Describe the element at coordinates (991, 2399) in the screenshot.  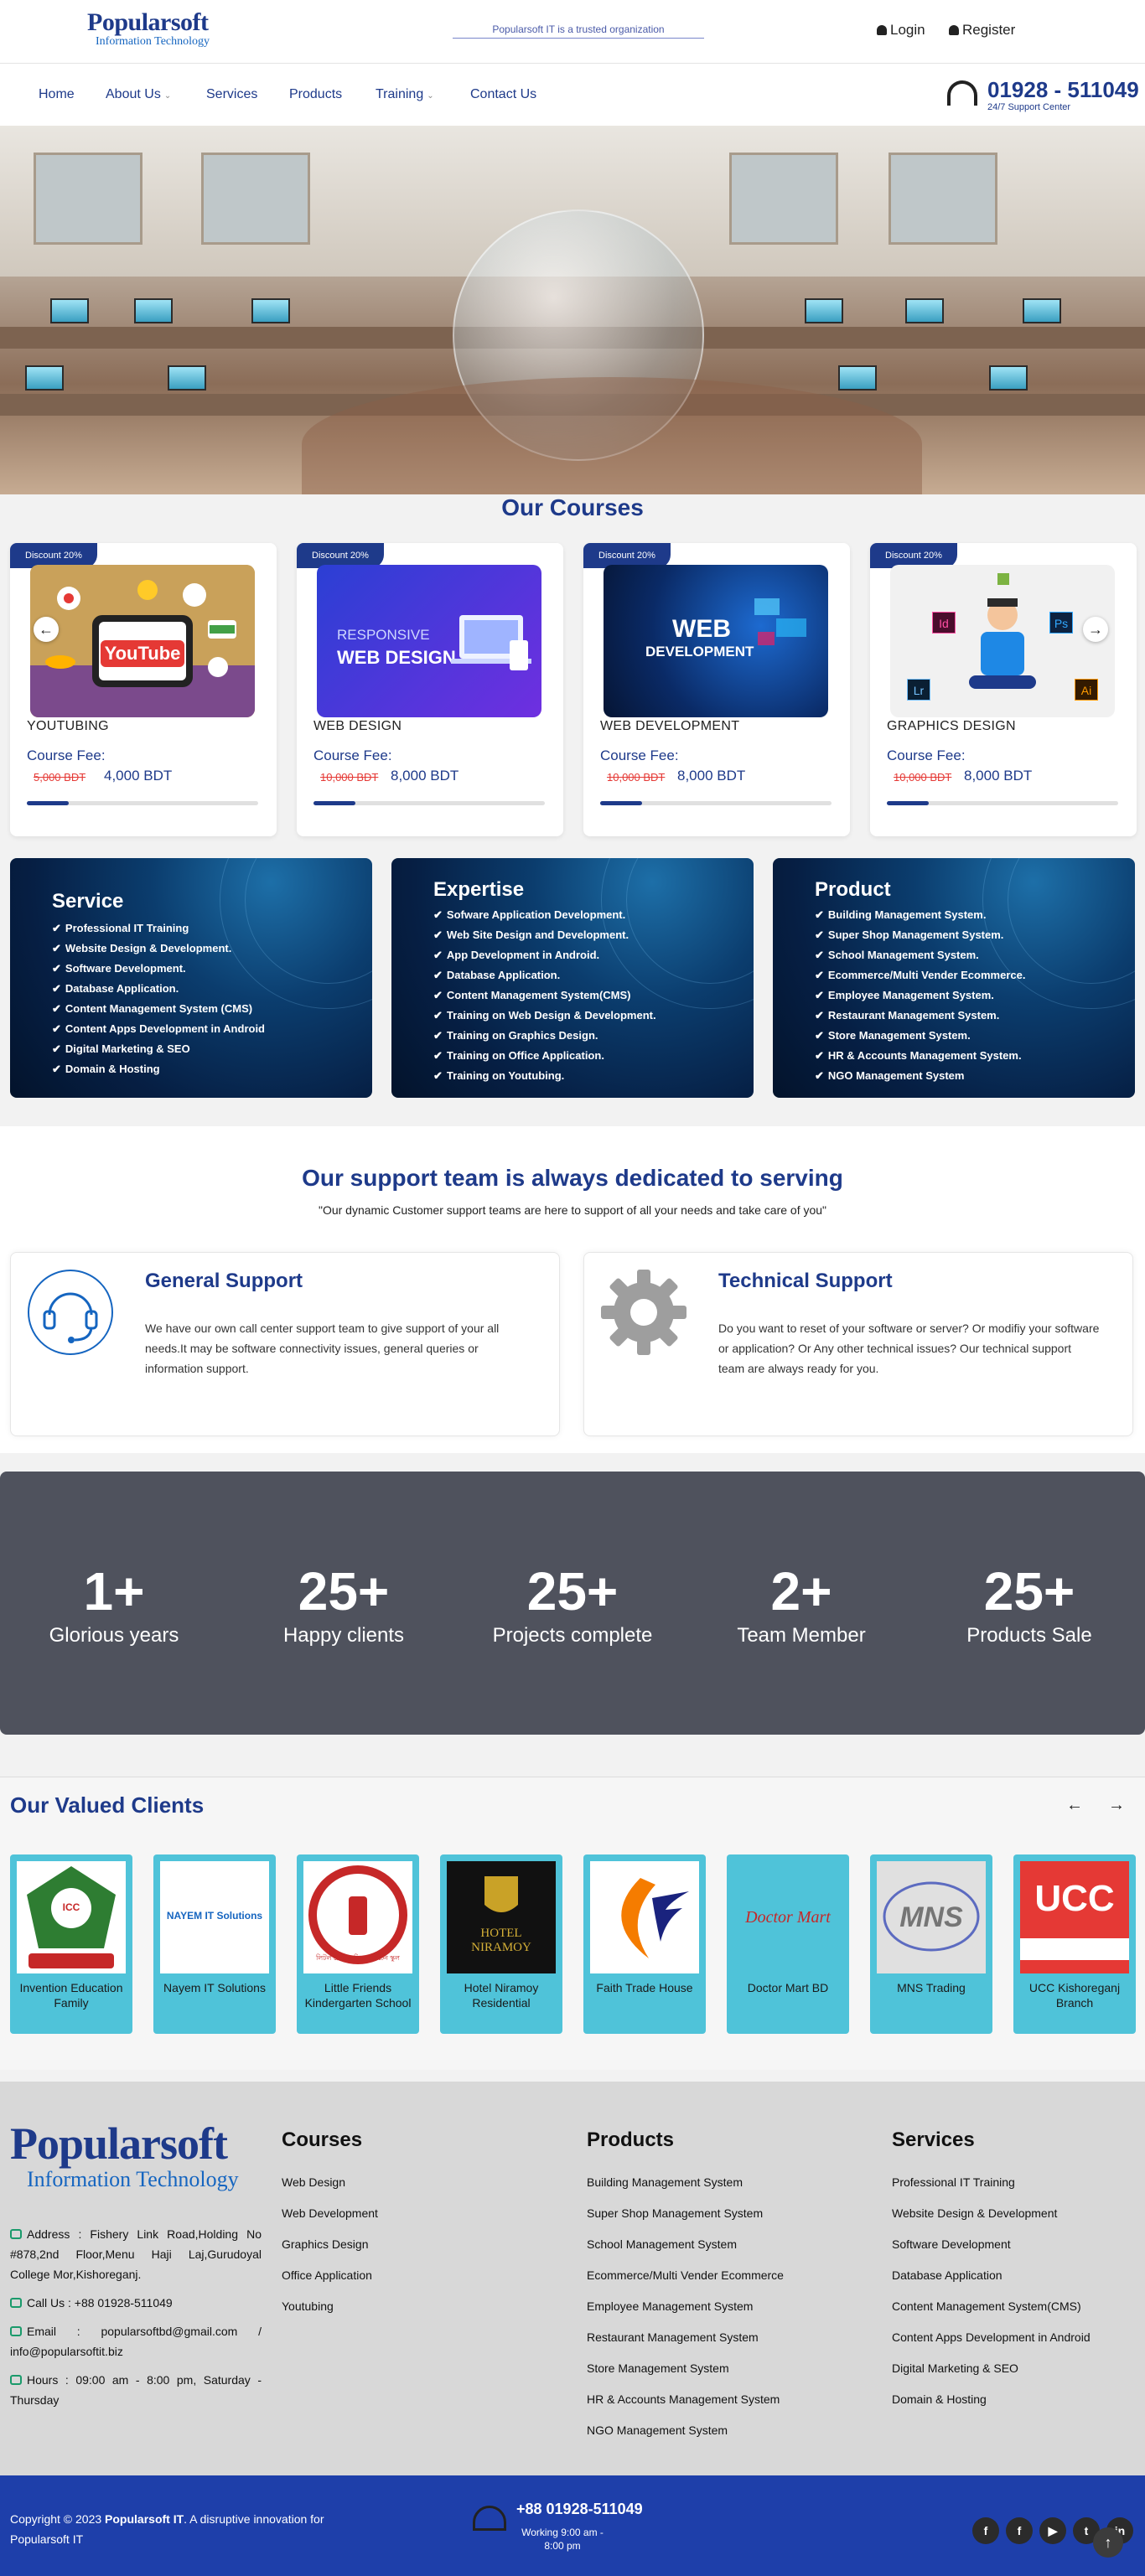
I see `footer-link: Domain & Hosting` at that location.